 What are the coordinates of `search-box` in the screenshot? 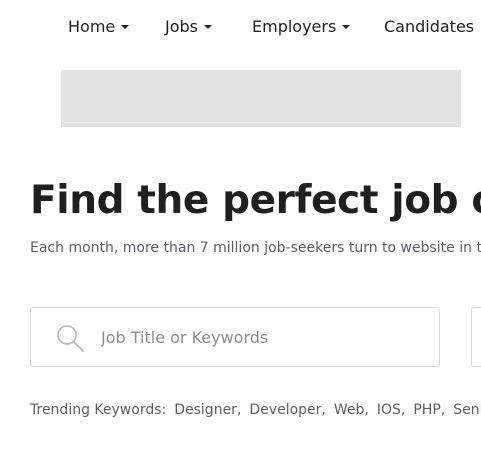 It's located at (235, 337).